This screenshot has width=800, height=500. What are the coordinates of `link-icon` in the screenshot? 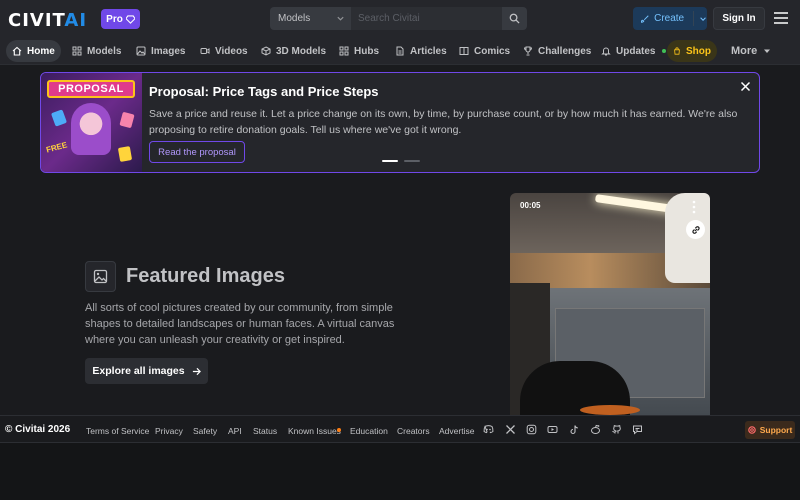 It's located at (695, 229).